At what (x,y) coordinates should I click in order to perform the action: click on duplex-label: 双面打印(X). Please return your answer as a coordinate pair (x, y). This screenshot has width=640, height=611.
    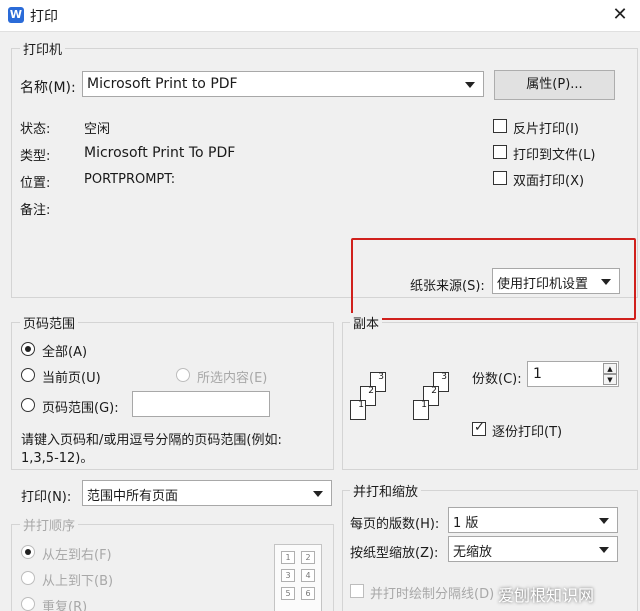
    Looking at the image, I should click on (549, 181).